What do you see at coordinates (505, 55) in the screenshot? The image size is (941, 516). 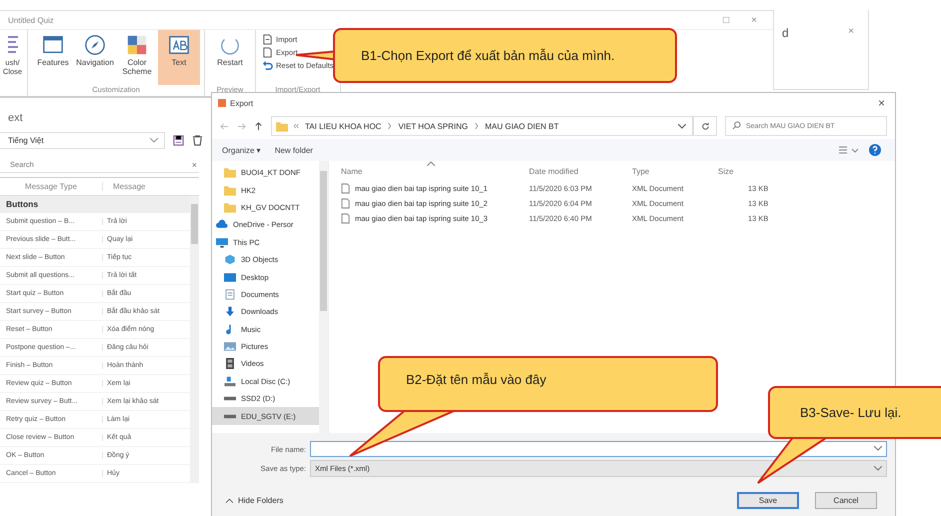 I see `callout: B1-Chọn Export để xuất bản mẫu của mình.` at bounding box center [505, 55].